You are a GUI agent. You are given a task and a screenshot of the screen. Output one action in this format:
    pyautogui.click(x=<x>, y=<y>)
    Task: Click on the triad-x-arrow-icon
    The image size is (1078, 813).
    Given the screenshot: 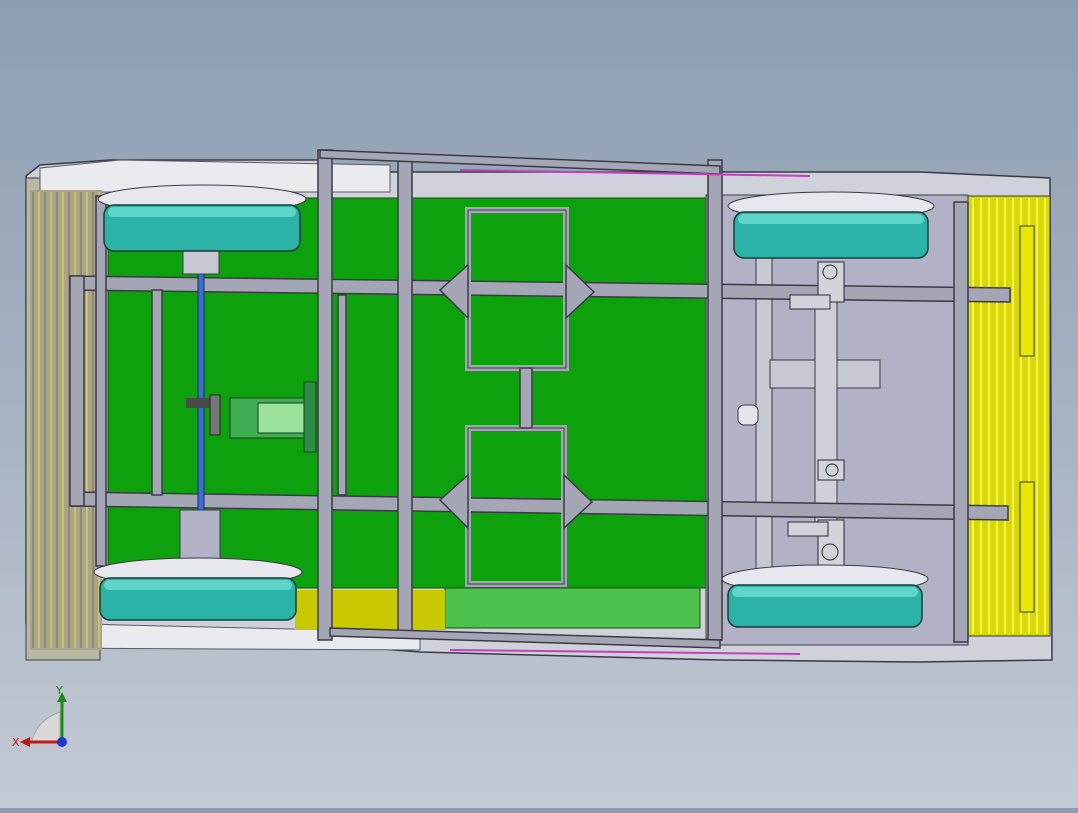 What is the action you would take?
    pyautogui.click(x=25, y=742)
    